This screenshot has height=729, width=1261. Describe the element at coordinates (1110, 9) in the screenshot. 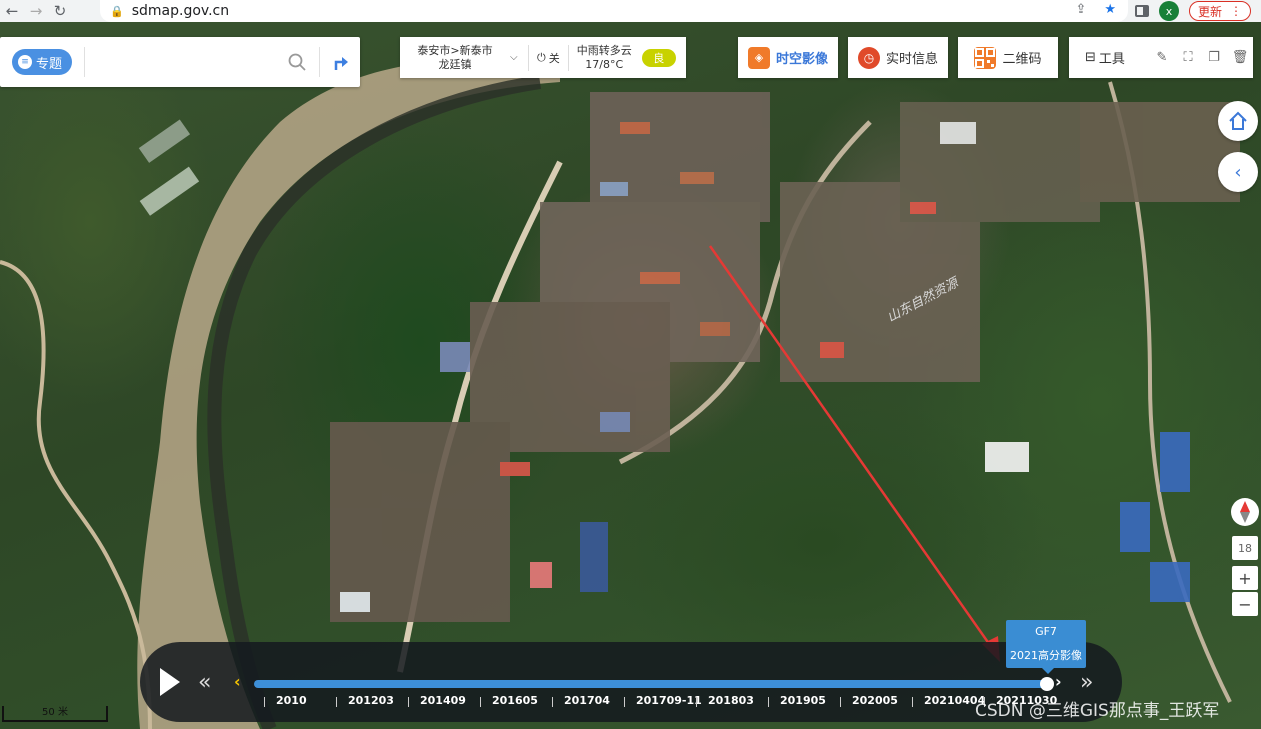

I see `bookmark-star-icon: ★` at that location.